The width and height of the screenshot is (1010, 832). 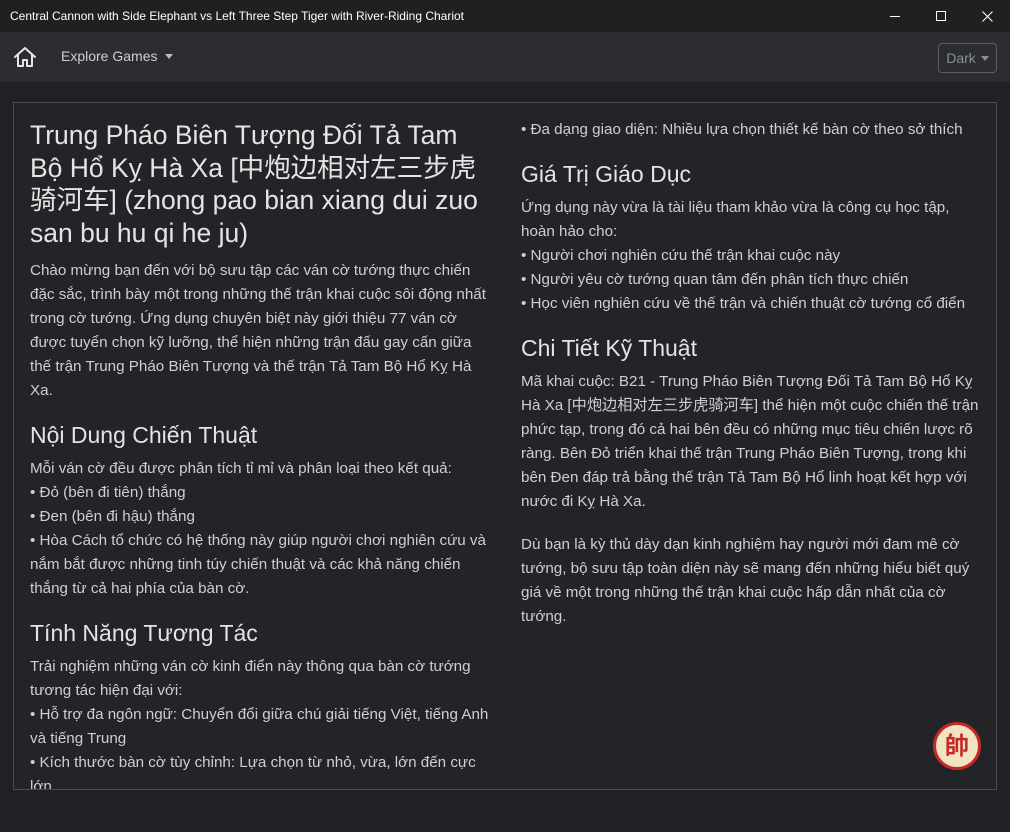 What do you see at coordinates (112, 516) in the screenshot?
I see `list-item: • Đen (bên đi hậu) thắng` at bounding box center [112, 516].